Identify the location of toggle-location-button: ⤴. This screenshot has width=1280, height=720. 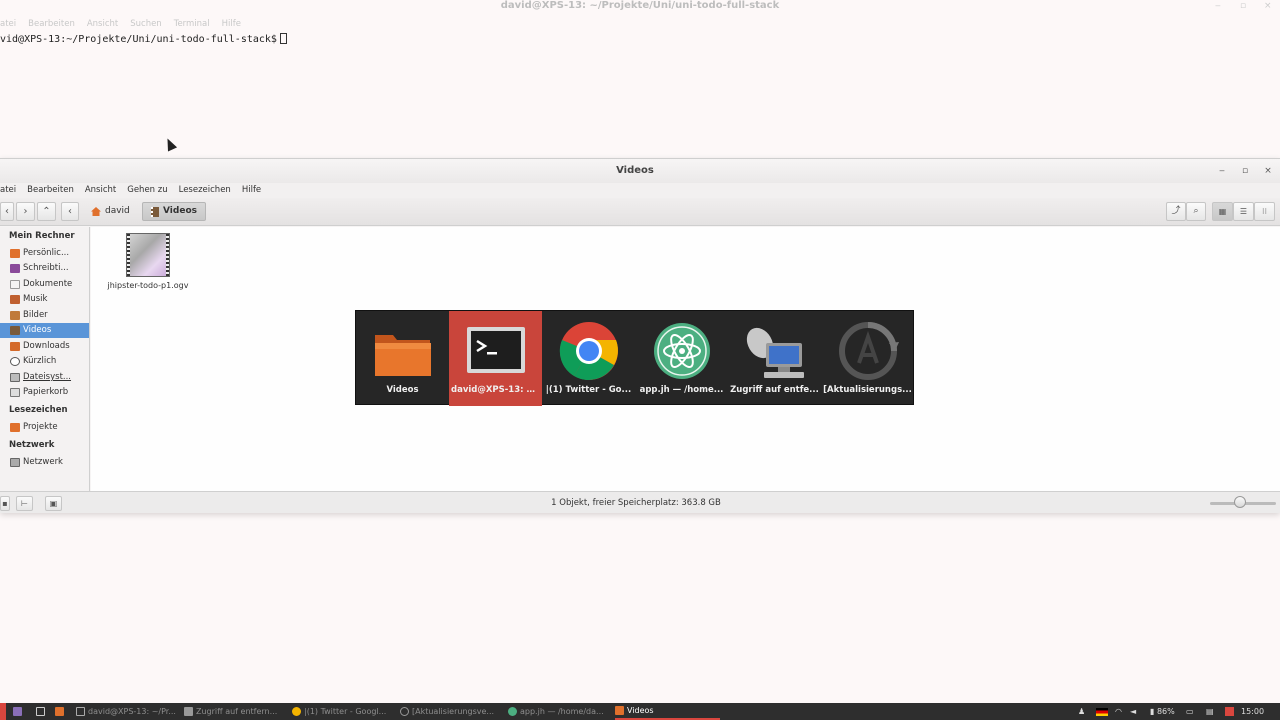
(1176, 211).